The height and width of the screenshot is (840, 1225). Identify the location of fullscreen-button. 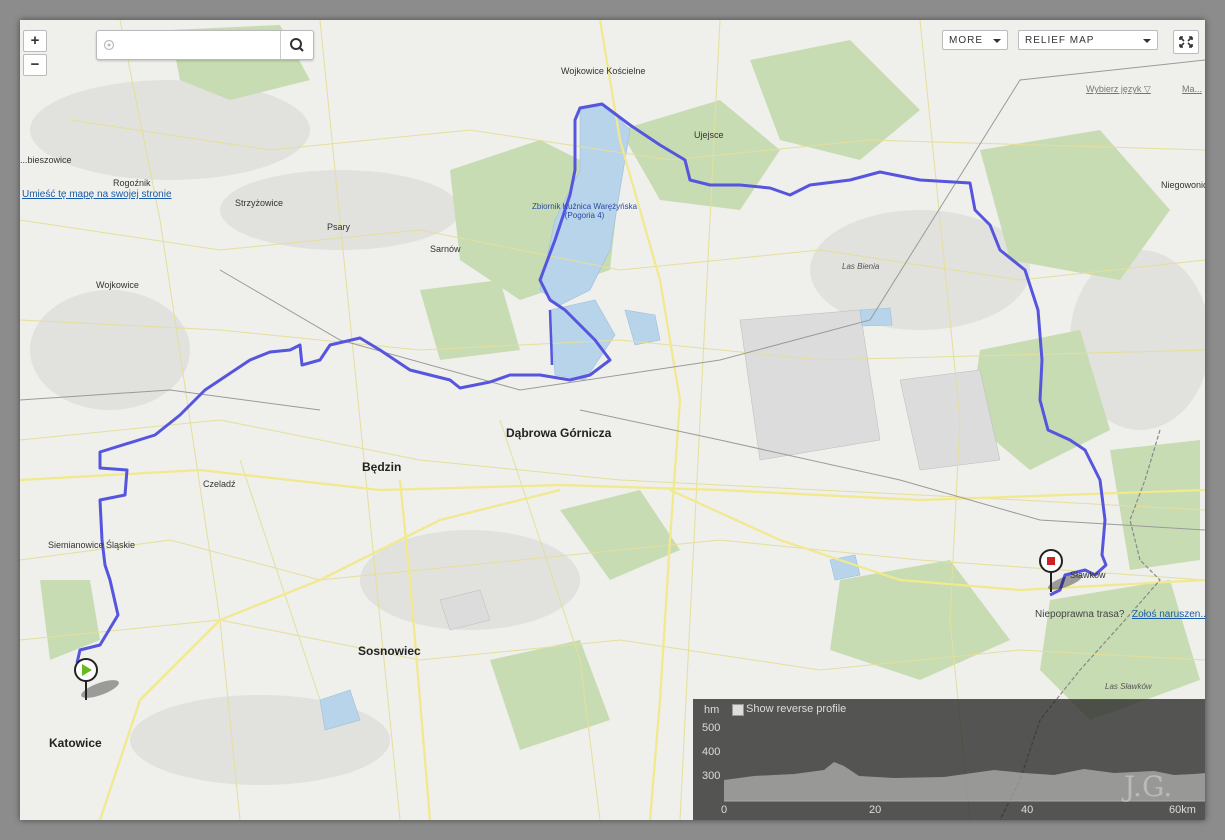
(1186, 42).